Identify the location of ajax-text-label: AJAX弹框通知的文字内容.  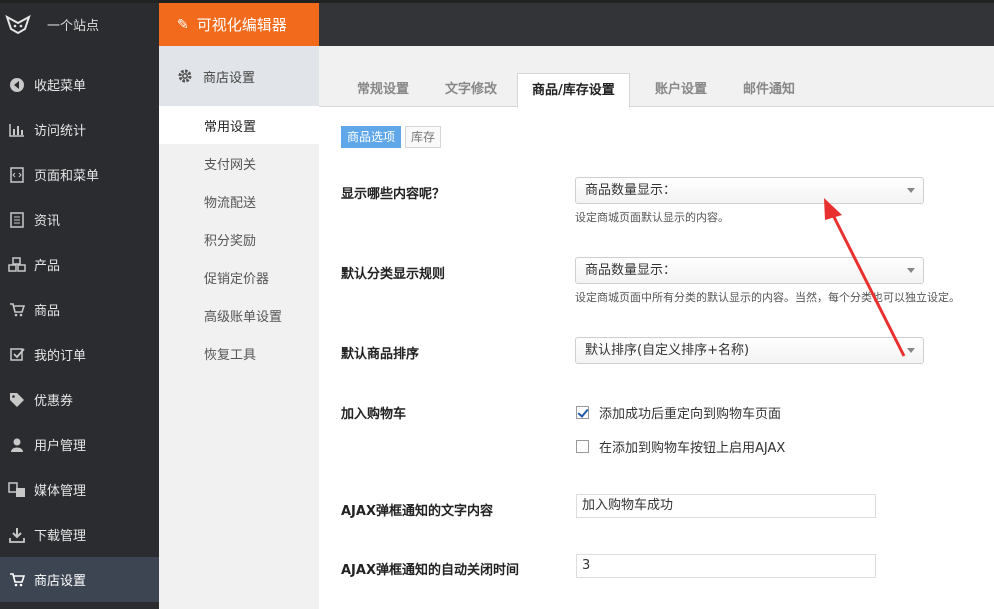
(417, 511).